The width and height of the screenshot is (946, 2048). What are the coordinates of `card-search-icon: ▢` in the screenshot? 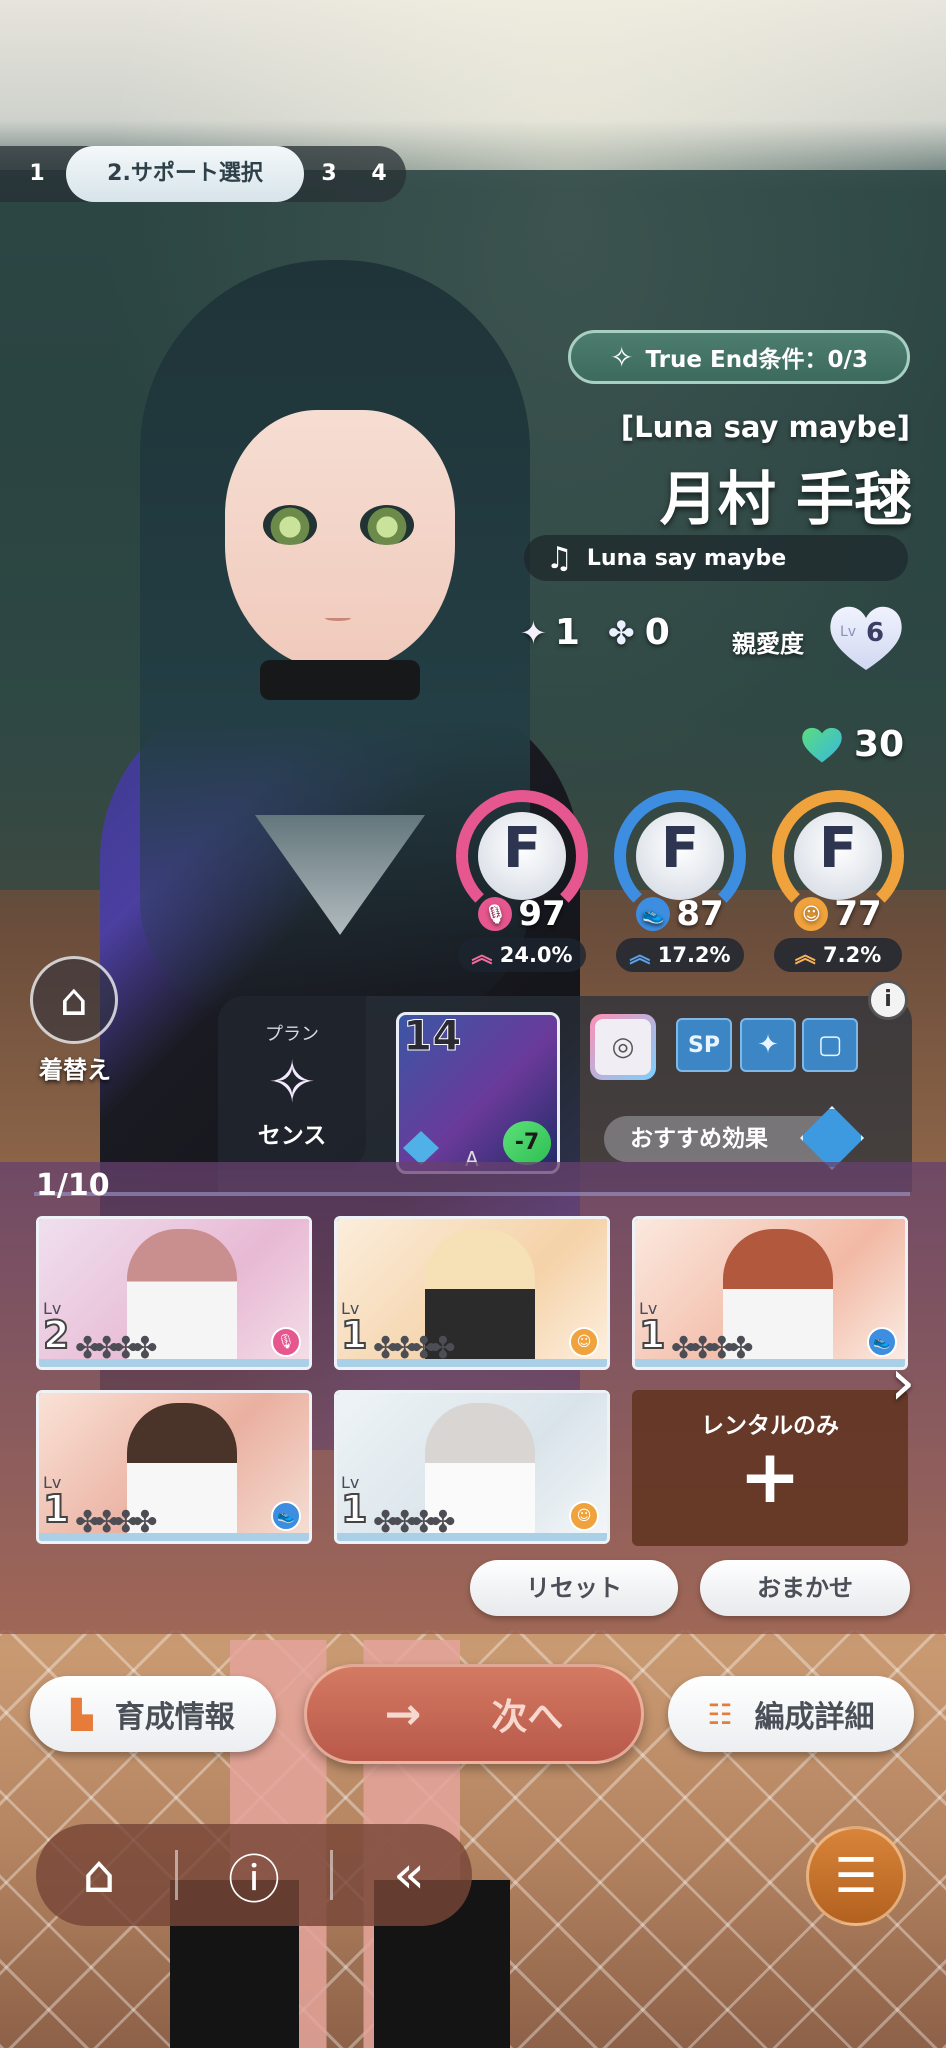 It's located at (830, 1045).